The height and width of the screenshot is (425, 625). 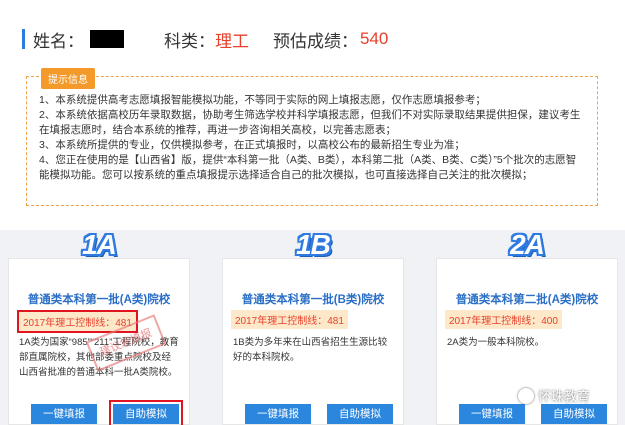 I want to click on badge-1b: 1B, so click(x=313, y=244).